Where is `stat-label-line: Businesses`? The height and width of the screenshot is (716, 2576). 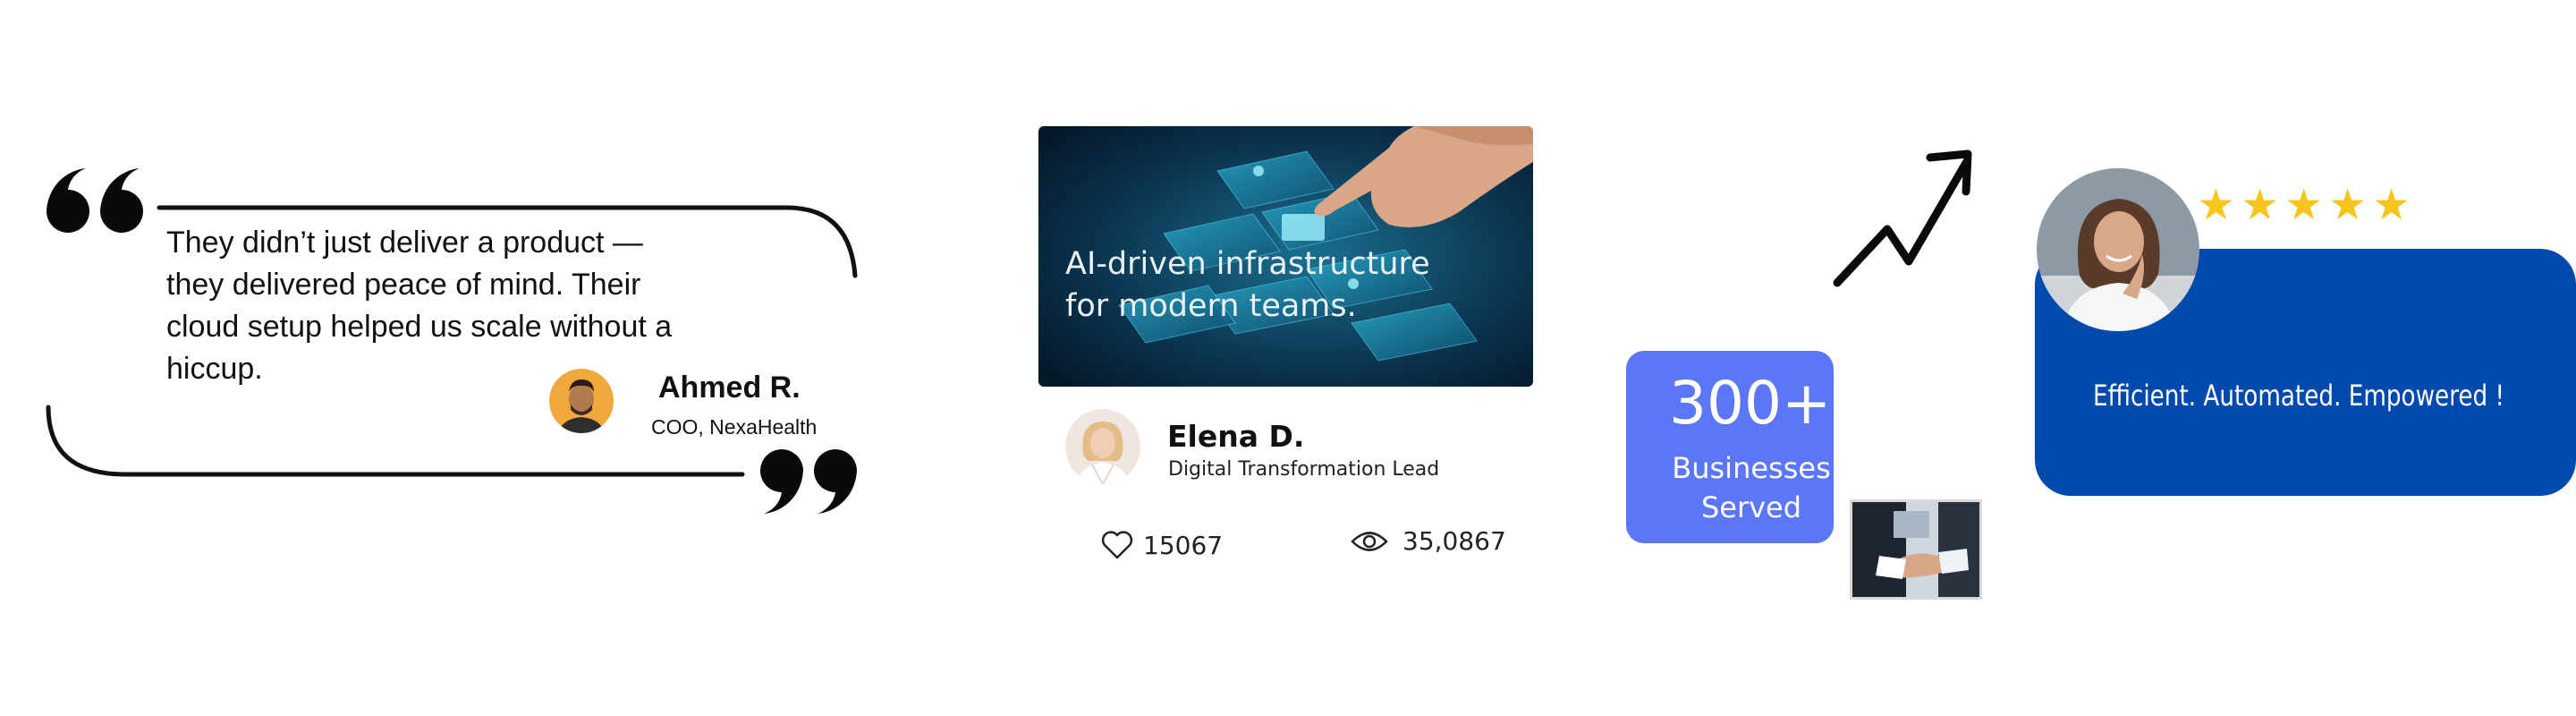
stat-label-line: Businesses is located at coordinates (1751, 468).